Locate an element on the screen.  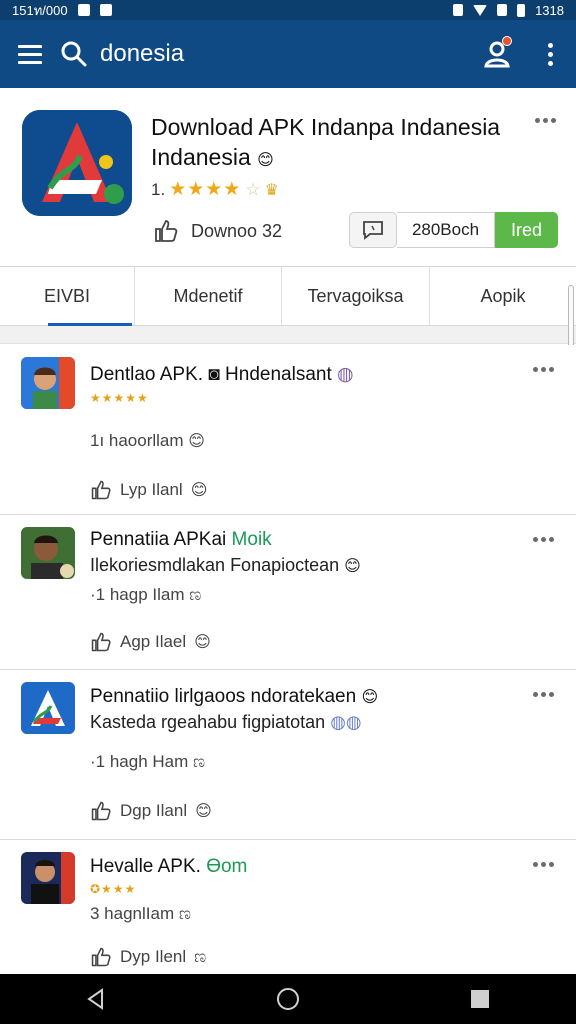
app-logo is located at coordinates (77, 163).